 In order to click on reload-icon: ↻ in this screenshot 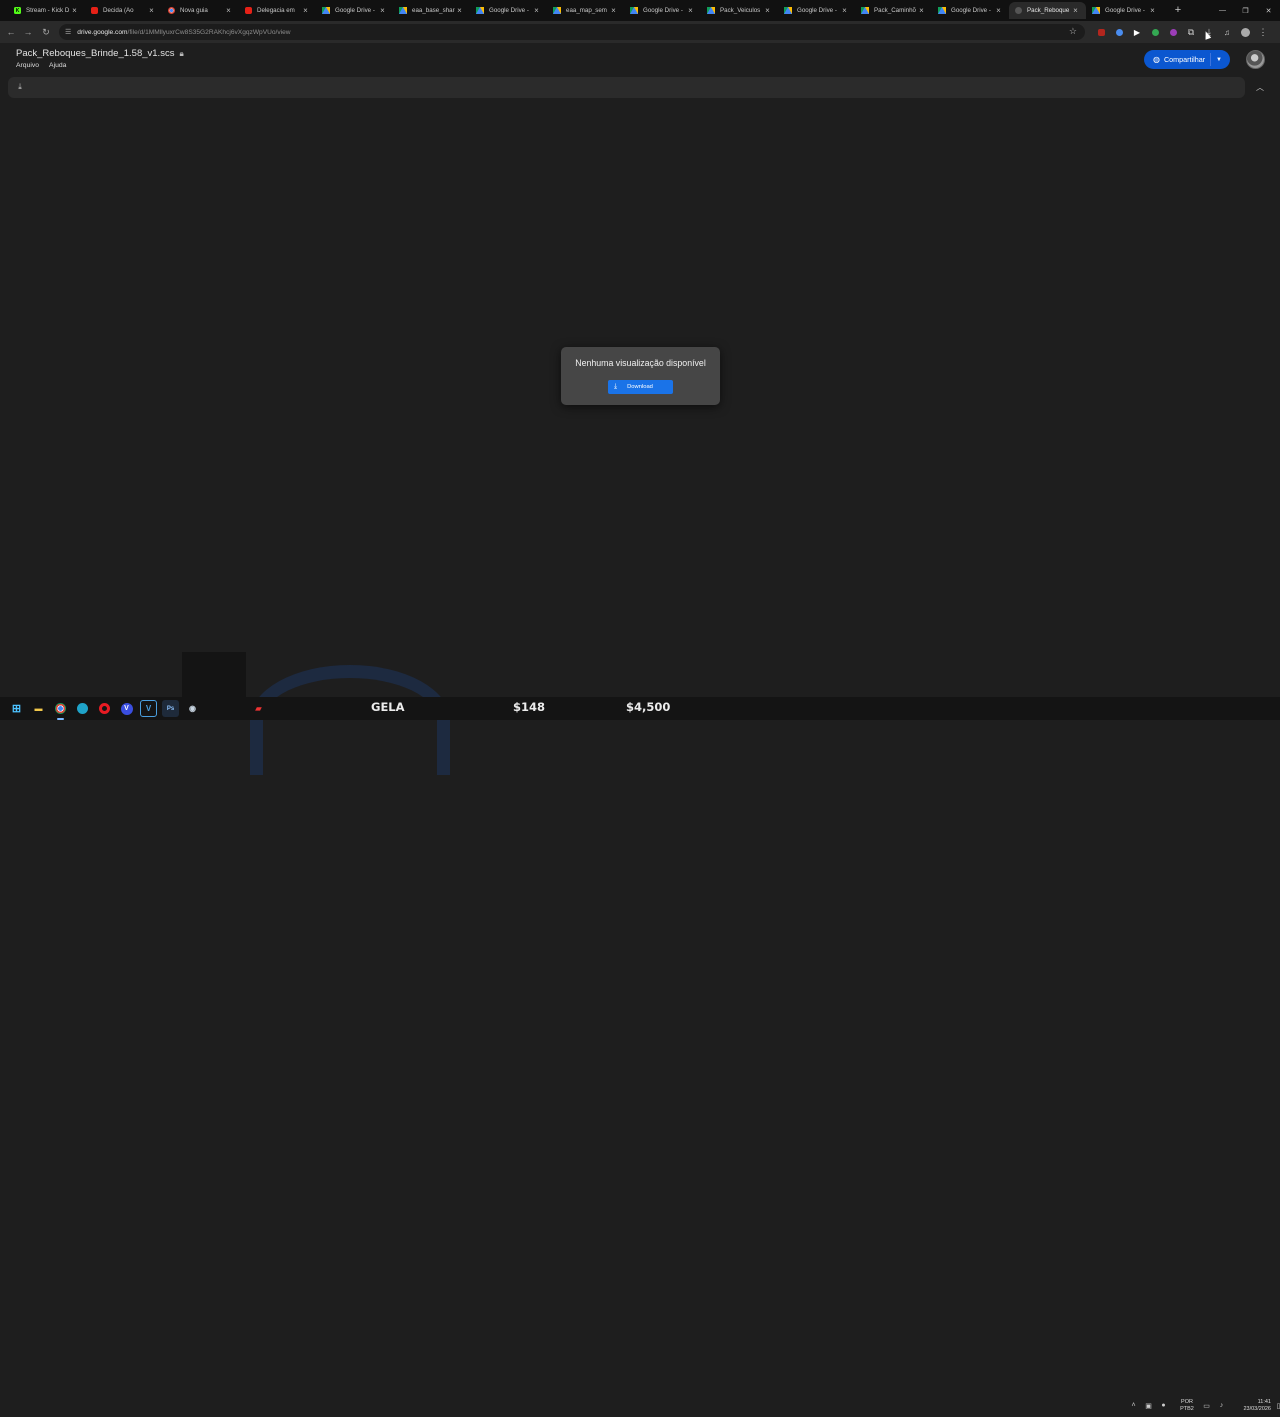, I will do `click(46, 32)`.